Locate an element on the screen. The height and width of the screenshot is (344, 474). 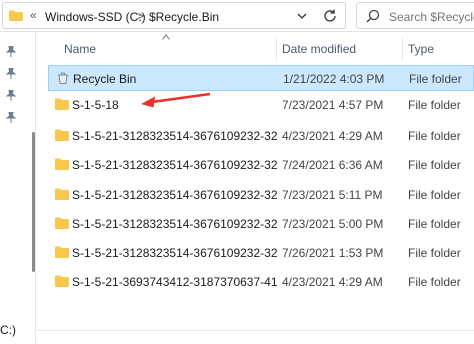
search-icon is located at coordinates (373, 16).